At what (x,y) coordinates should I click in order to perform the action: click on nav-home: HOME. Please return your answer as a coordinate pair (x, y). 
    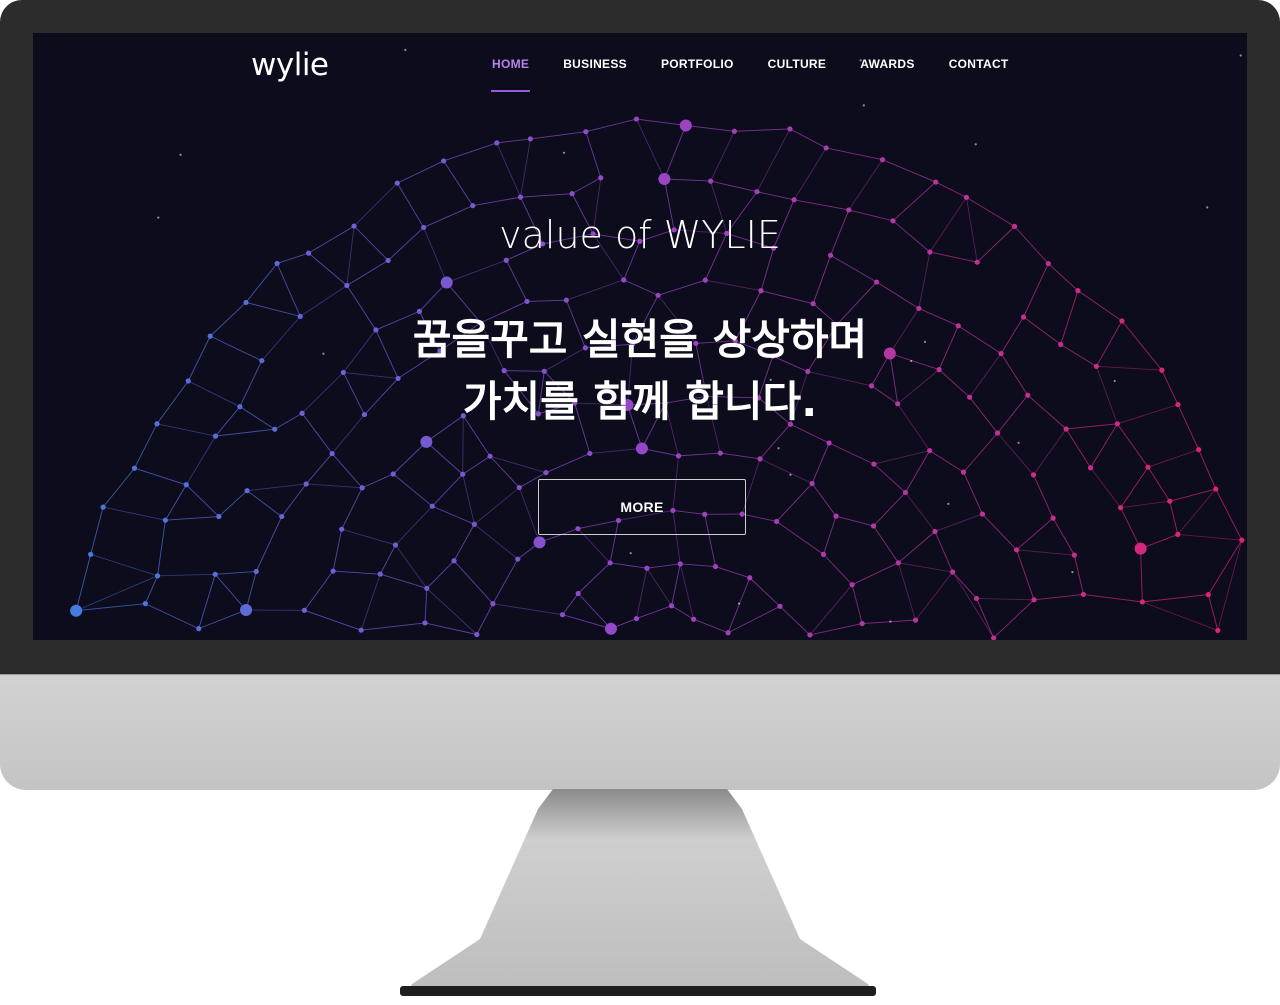
    Looking at the image, I should click on (510, 74).